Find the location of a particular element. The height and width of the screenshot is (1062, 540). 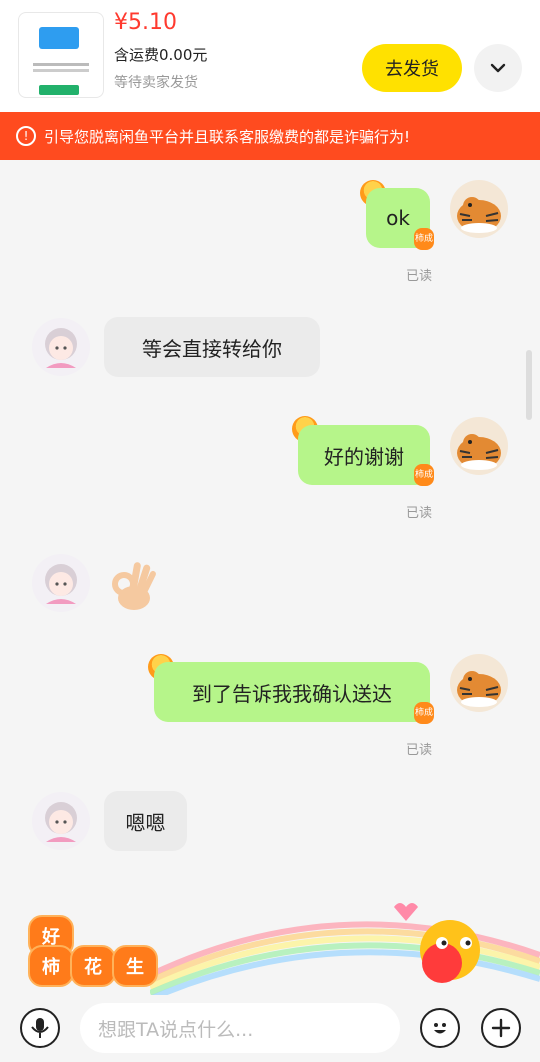

ship-button: 去发货 is located at coordinates (412, 68).